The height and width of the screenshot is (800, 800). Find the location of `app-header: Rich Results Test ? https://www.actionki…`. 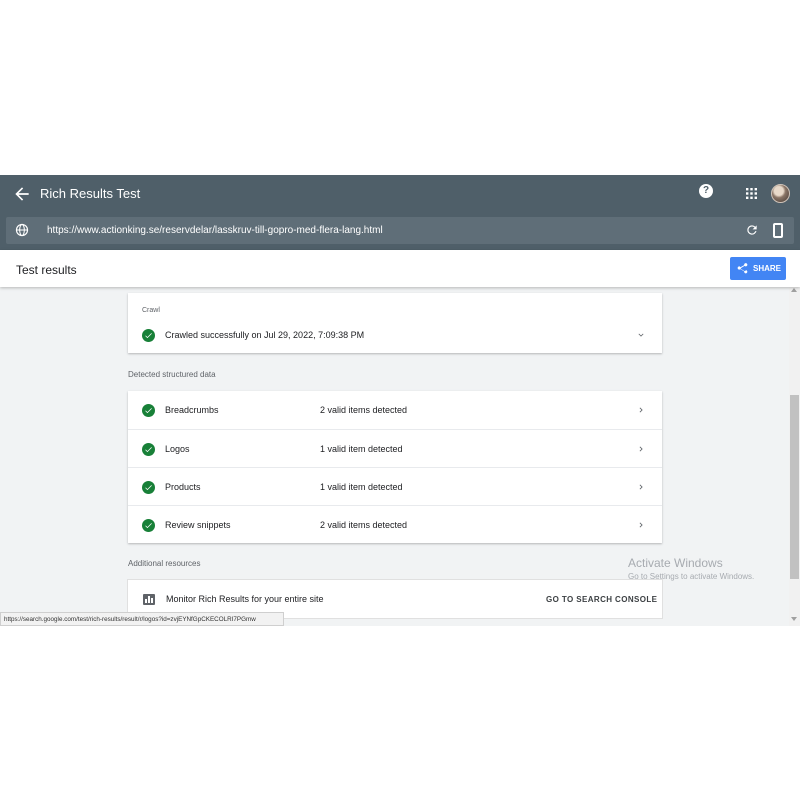

app-header: Rich Results Test ? https://www.actionki… is located at coordinates (400, 212).